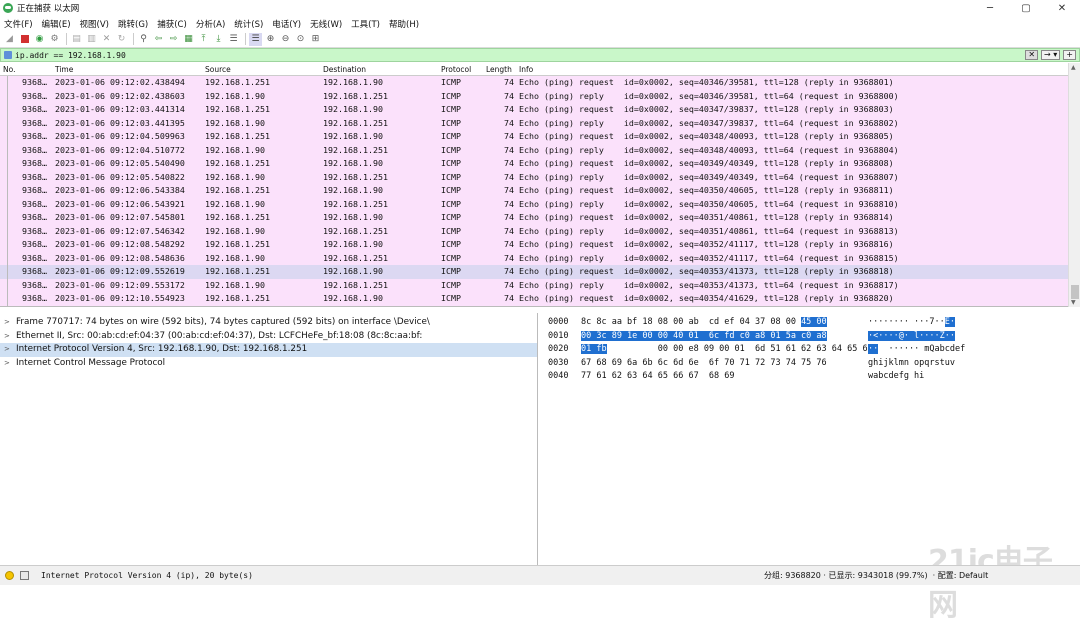  What do you see at coordinates (1073, 67) in the screenshot?
I see `scroll-up-icon: ▲` at bounding box center [1073, 67].